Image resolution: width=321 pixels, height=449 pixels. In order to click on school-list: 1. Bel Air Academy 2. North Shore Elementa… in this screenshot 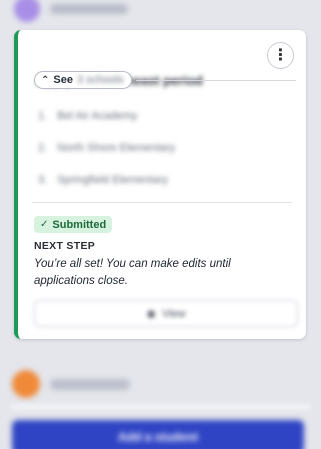, I will do `click(106, 154)`.